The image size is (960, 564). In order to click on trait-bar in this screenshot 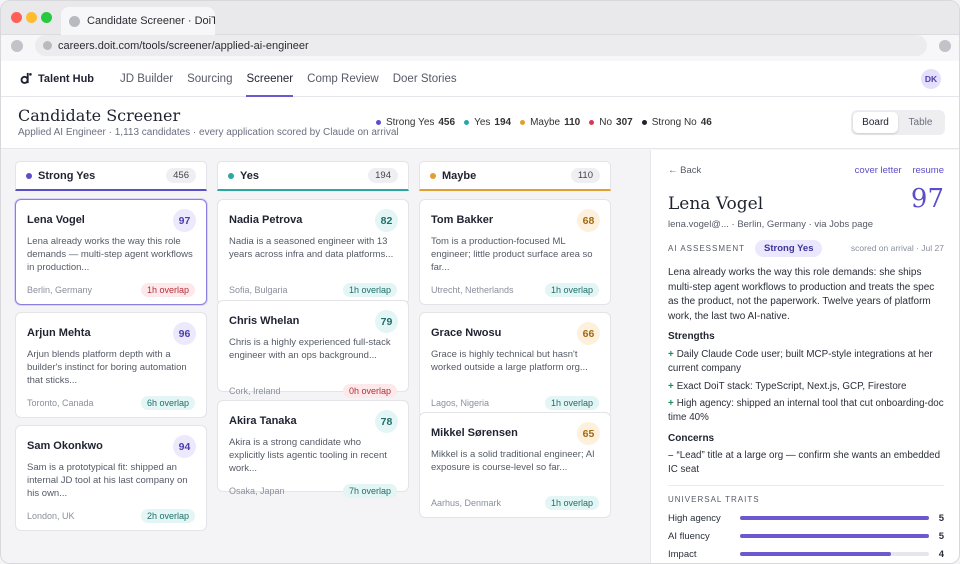, I will do `click(834, 518)`.